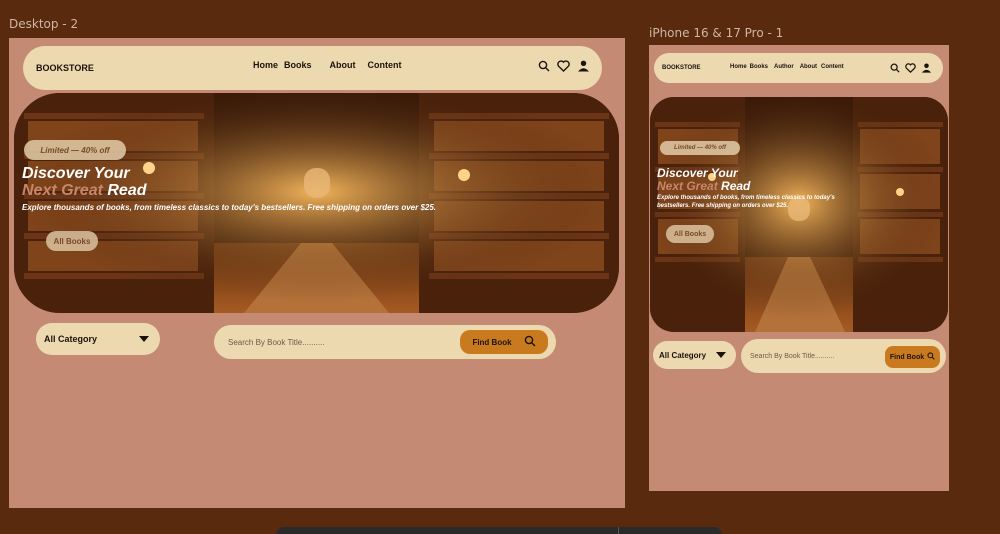  I want to click on desktop-search-bar: Search By Book Title.......... Find Book, so click(385, 342).